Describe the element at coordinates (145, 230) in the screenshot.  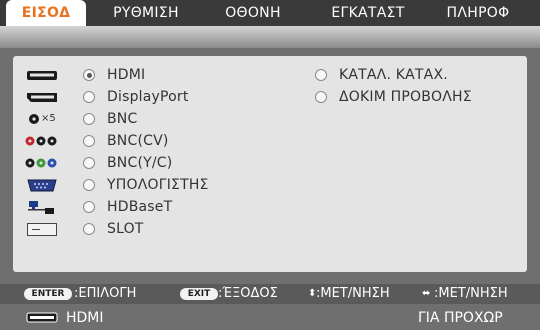
I see `input-option-slot: SLOT` at that location.